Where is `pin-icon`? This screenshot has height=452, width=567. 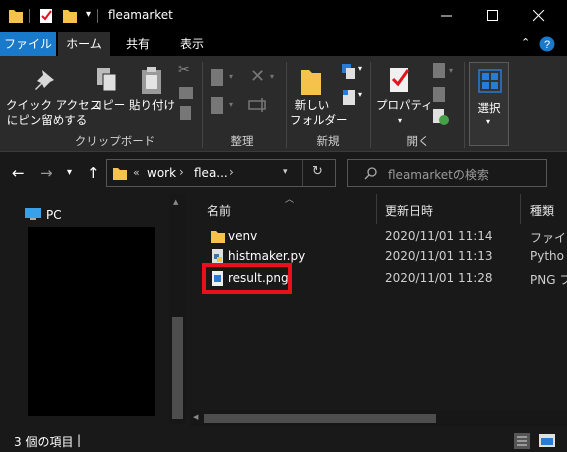 pin-icon is located at coordinates (44, 80).